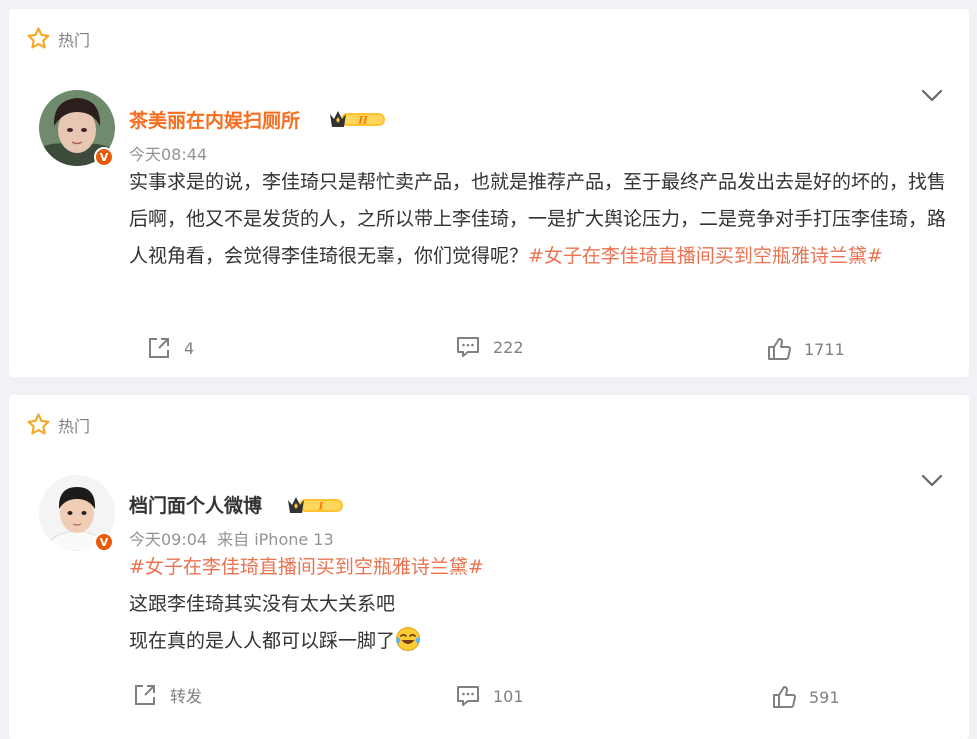 The width and height of the screenshot is (977, 739). I want to click on like-button: 1711, so click(805, 349).